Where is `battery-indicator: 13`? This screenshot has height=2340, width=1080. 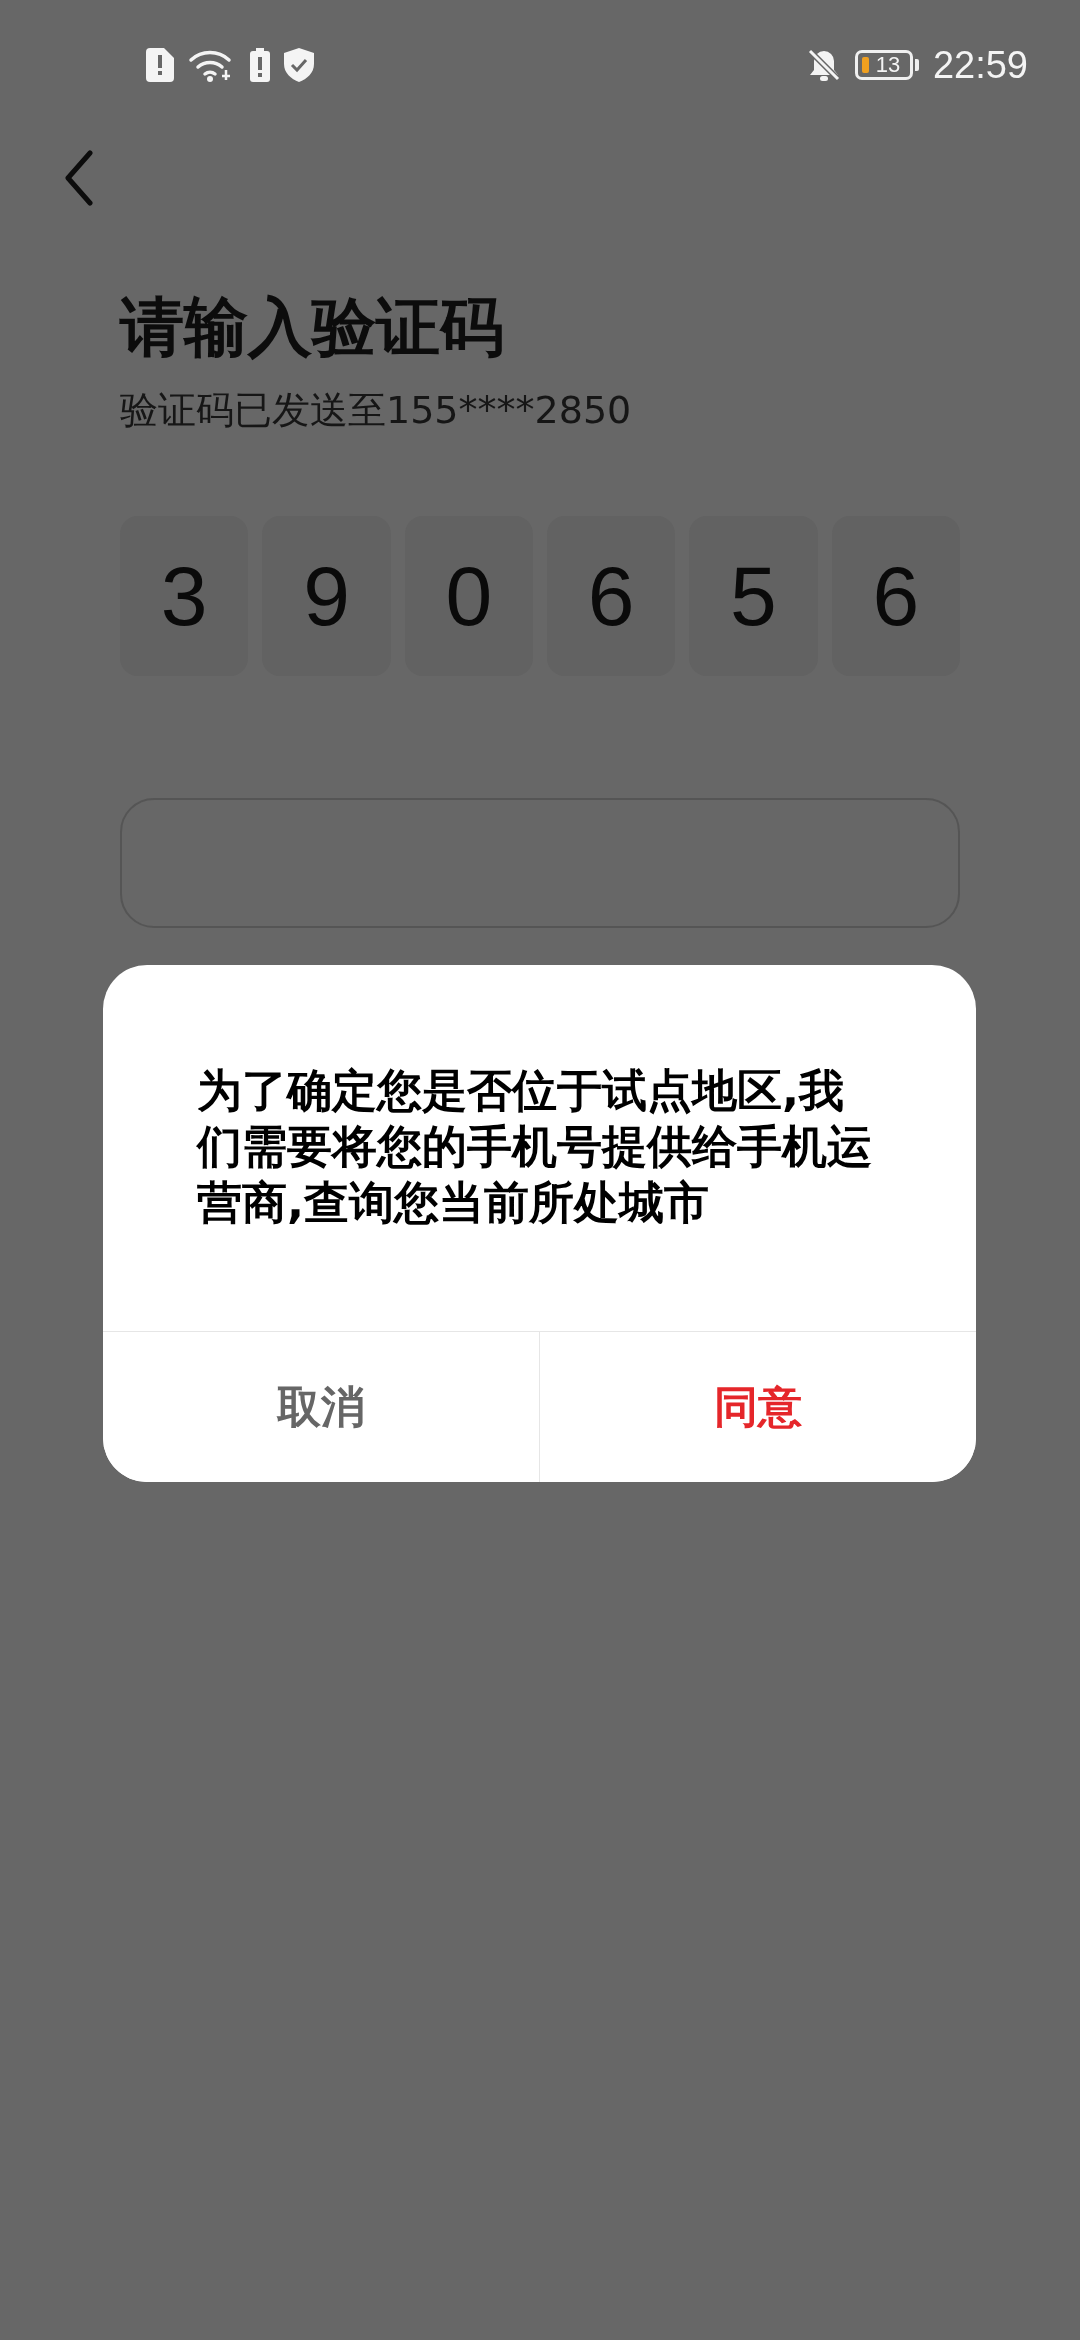
battery-indicator: 13 is located at coordinates (883, 65).